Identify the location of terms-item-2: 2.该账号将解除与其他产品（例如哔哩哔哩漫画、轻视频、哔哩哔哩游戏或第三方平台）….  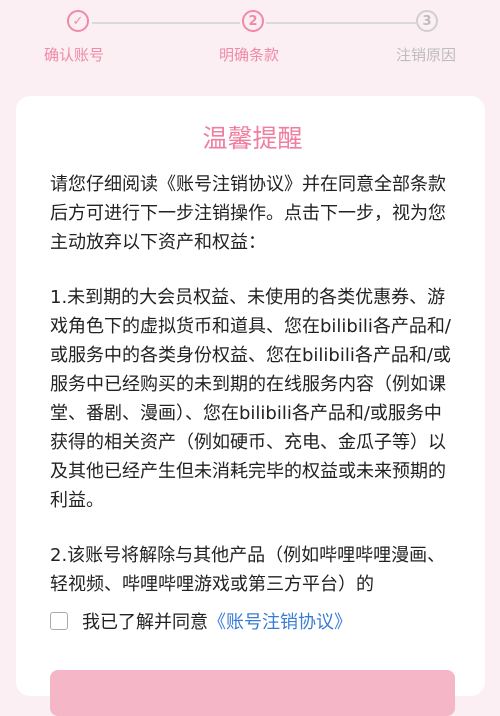
(248, 570).